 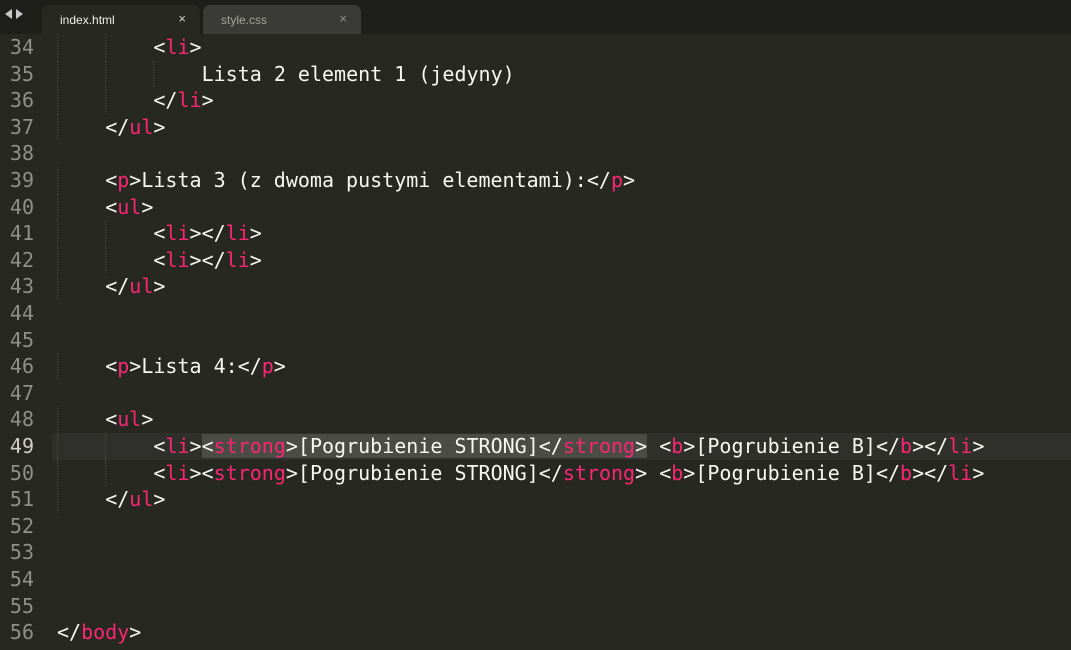 What do you see at coordinates (535, 526) in the screenshot?
I see `code-line: 52` at bounding box center [535, 526].